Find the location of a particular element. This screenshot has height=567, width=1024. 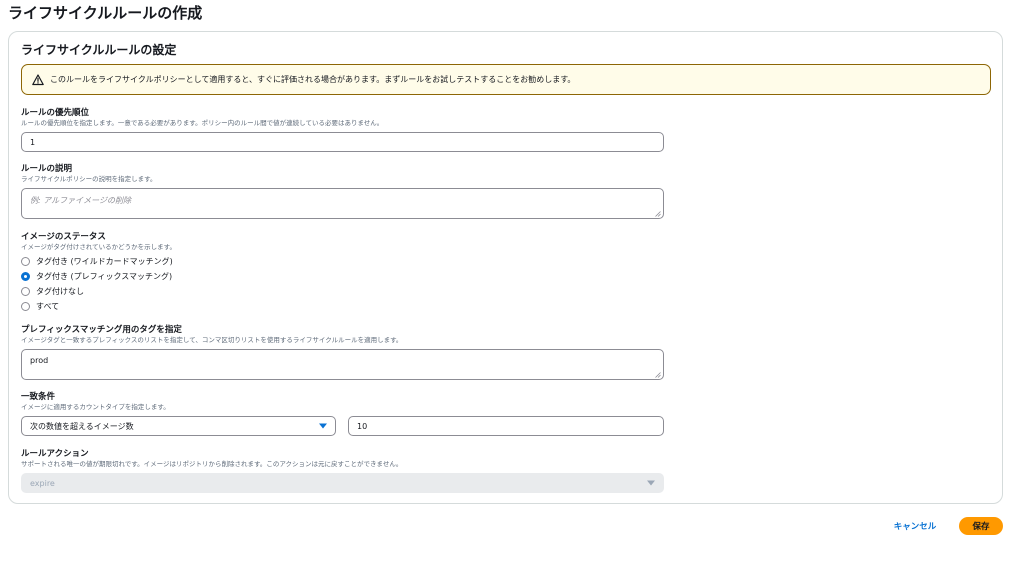

rule-description-label: ルールの説明 is located at coordinates (47, 169).